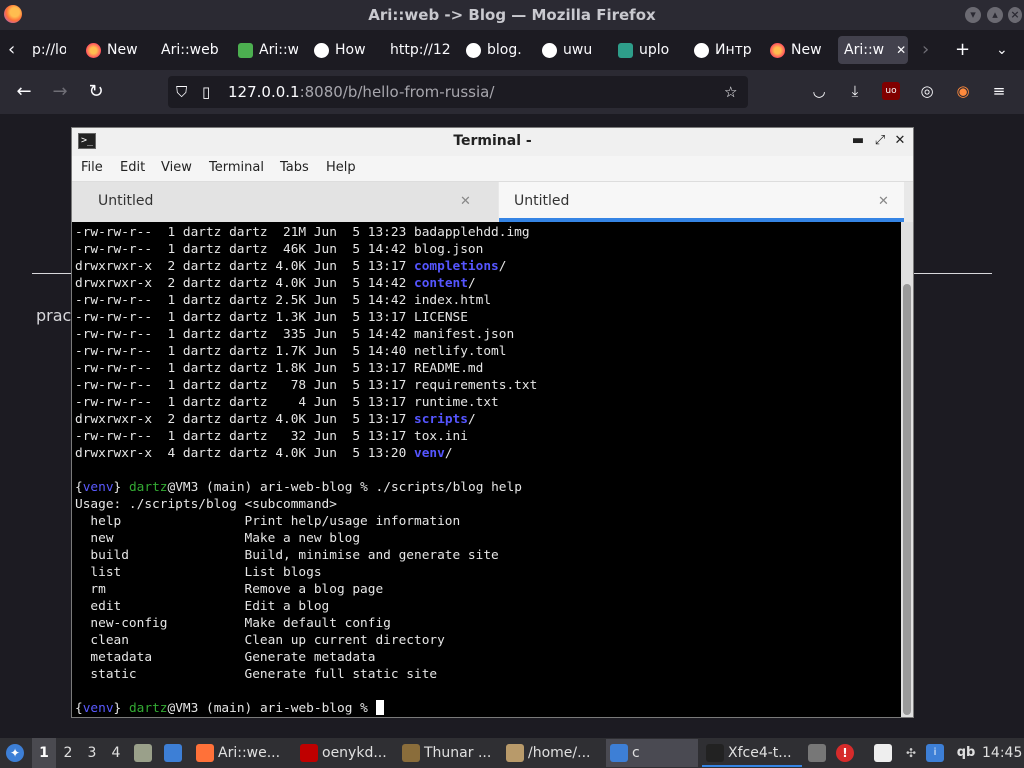 The height and width of the screenshot is (768, 1024). I want to click on scrollbar-thumb, so click(907, 499).